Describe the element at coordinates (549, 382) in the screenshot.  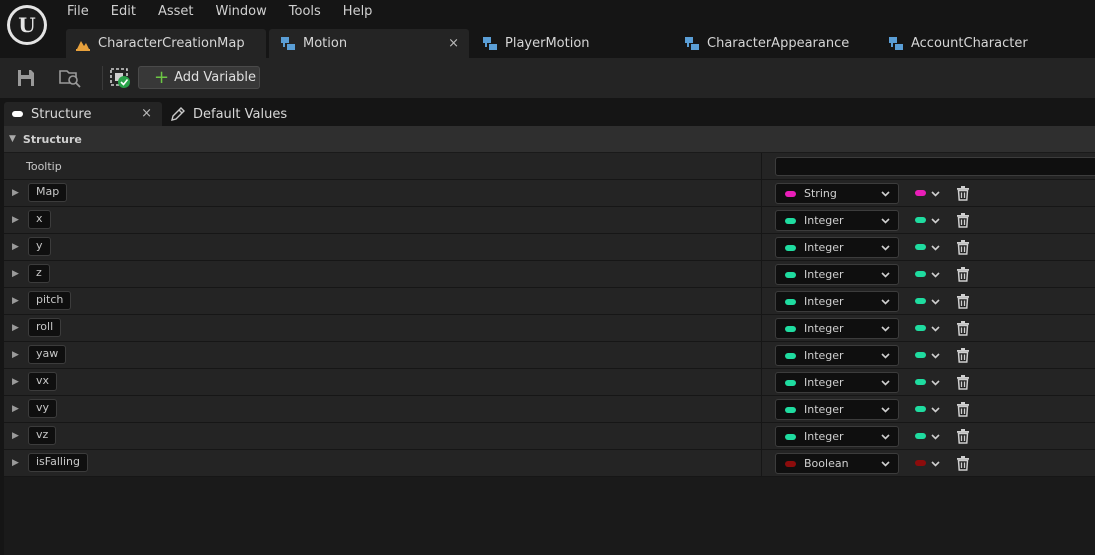
I see `variable-row: ▶ vx Integer` at that location.